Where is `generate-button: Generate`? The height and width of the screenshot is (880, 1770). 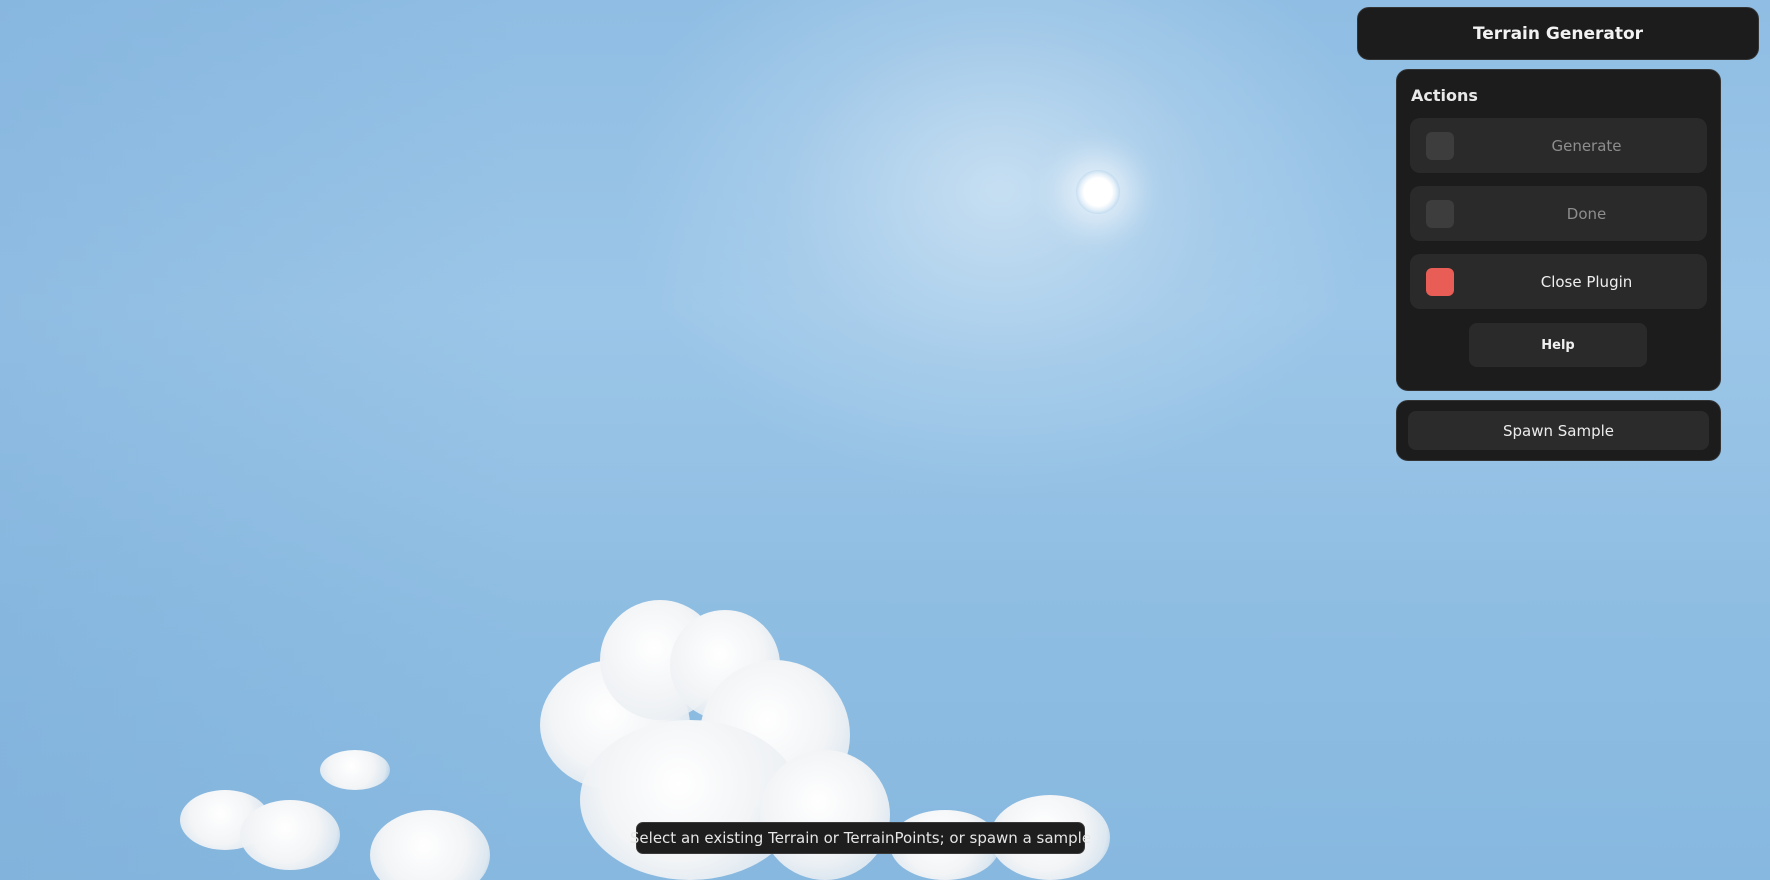 generate-button: Generate is located at coordinates (1558, 145).